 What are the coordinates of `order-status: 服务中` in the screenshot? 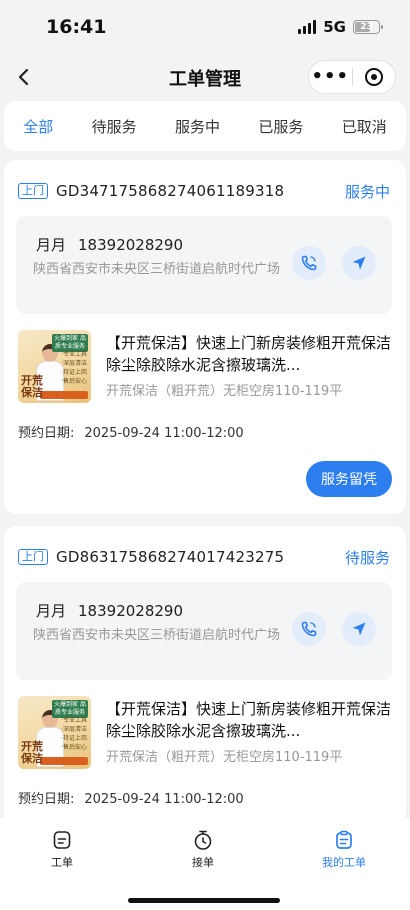 It's located at (367, 191).